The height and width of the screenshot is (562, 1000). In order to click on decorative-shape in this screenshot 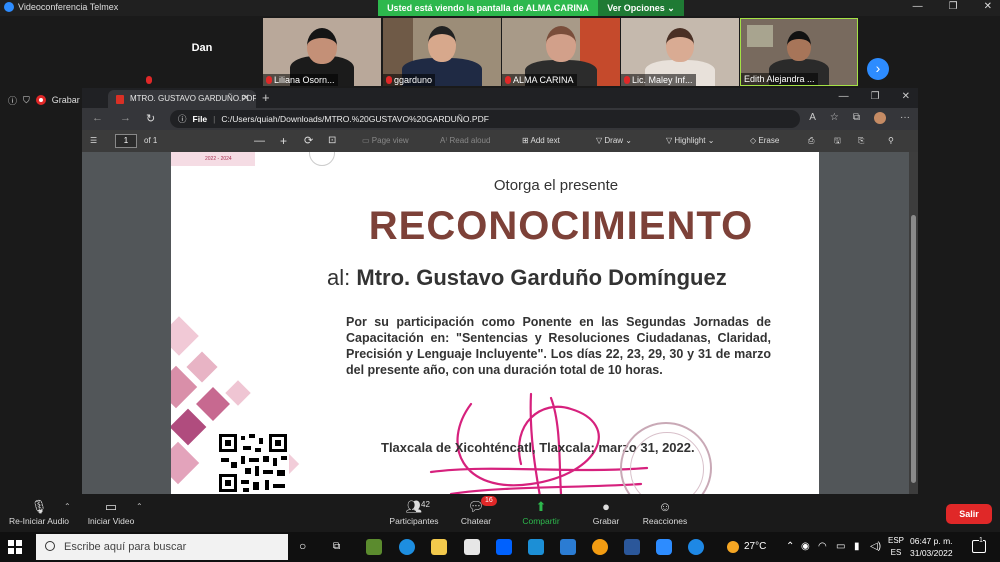, I will do `click(189, 427)`.